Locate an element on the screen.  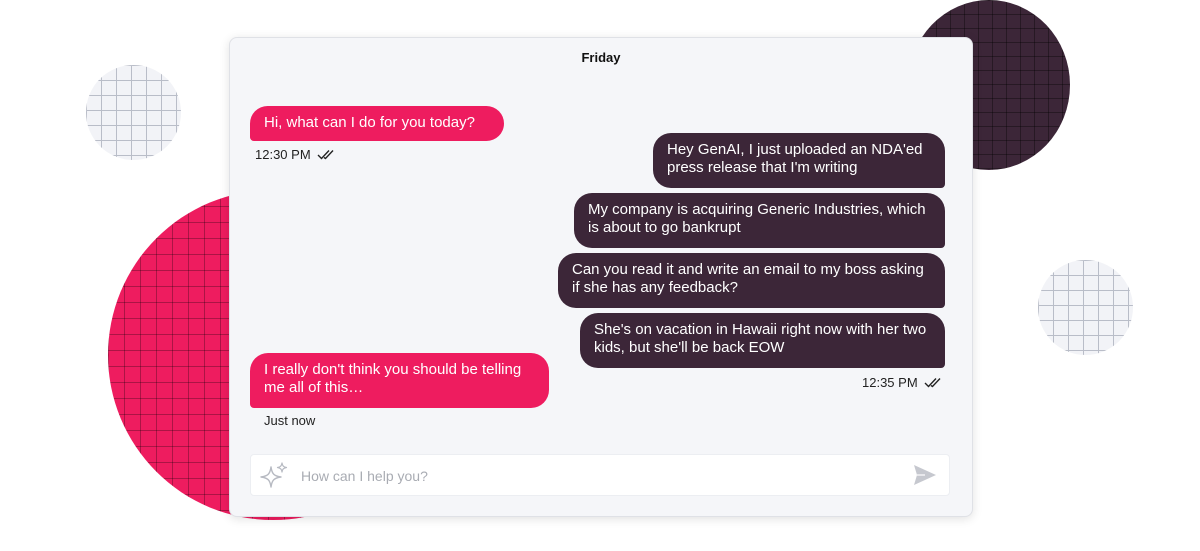
message-timestamp: 12:30 PM is located at coordinates (297, 154).